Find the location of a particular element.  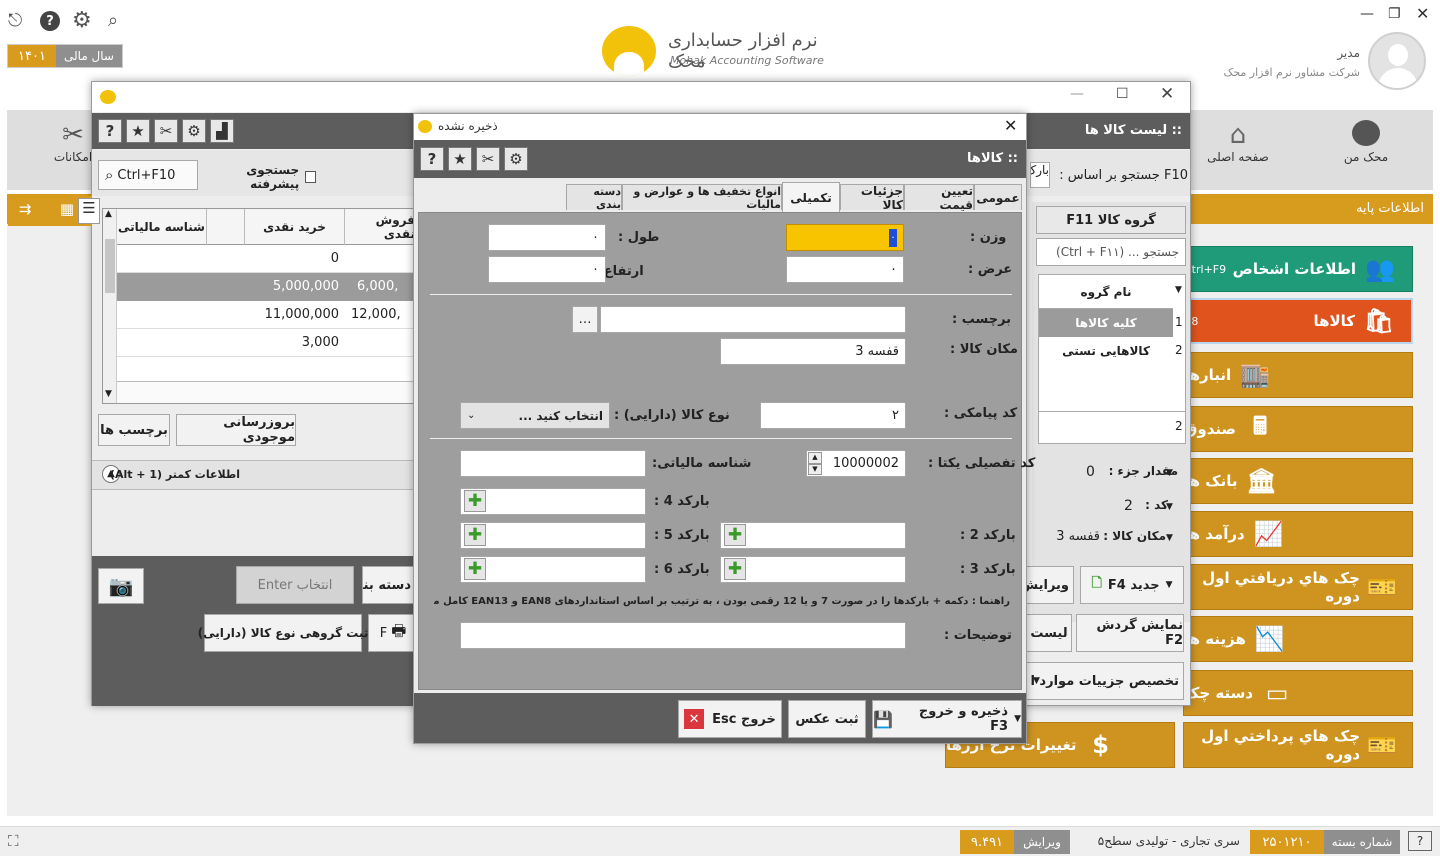

advanced-search-checkbox: جستجوی پیشرفته is located at coordinates (261, 177).